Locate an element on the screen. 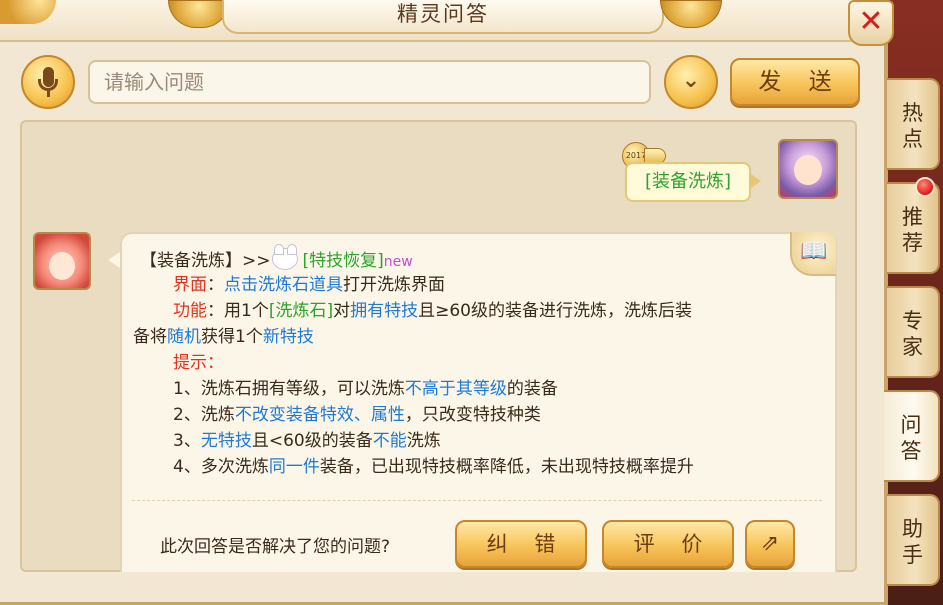 This screenshot has height=605, width=943. tab-helper: 助 手 is located at coordinates (913, 540).